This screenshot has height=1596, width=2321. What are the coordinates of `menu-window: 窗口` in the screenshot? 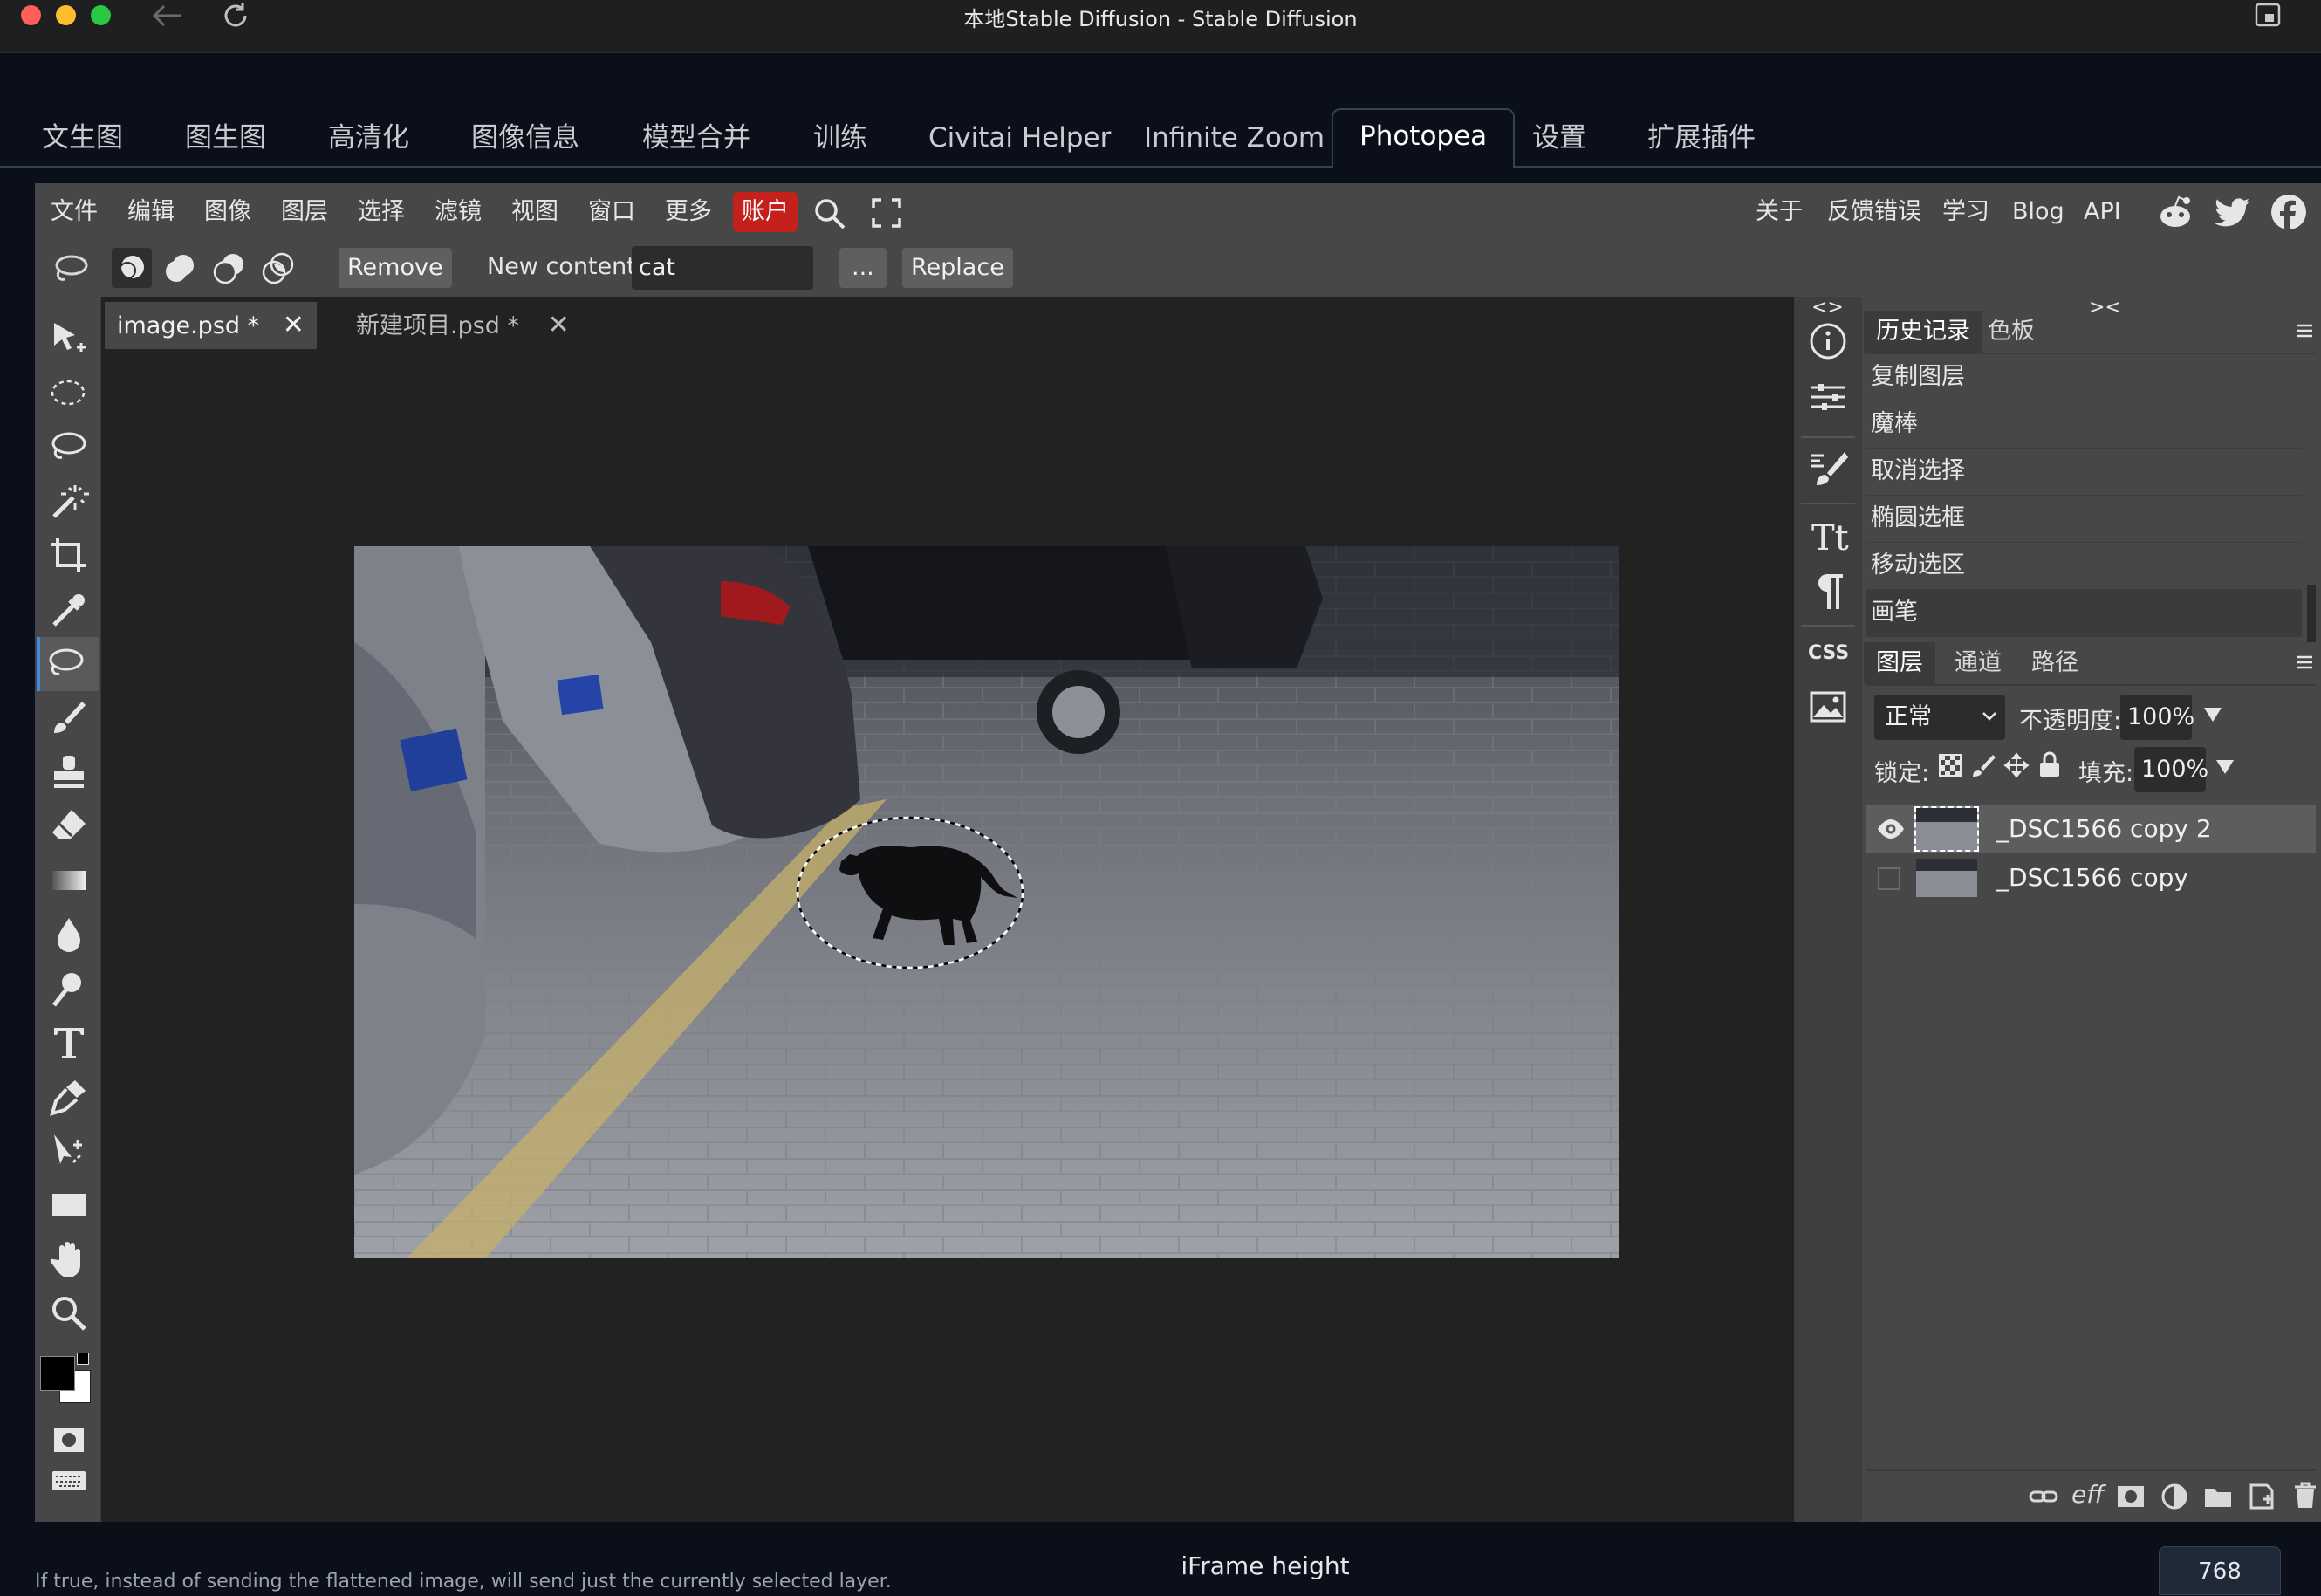 It's located at (611, 212).